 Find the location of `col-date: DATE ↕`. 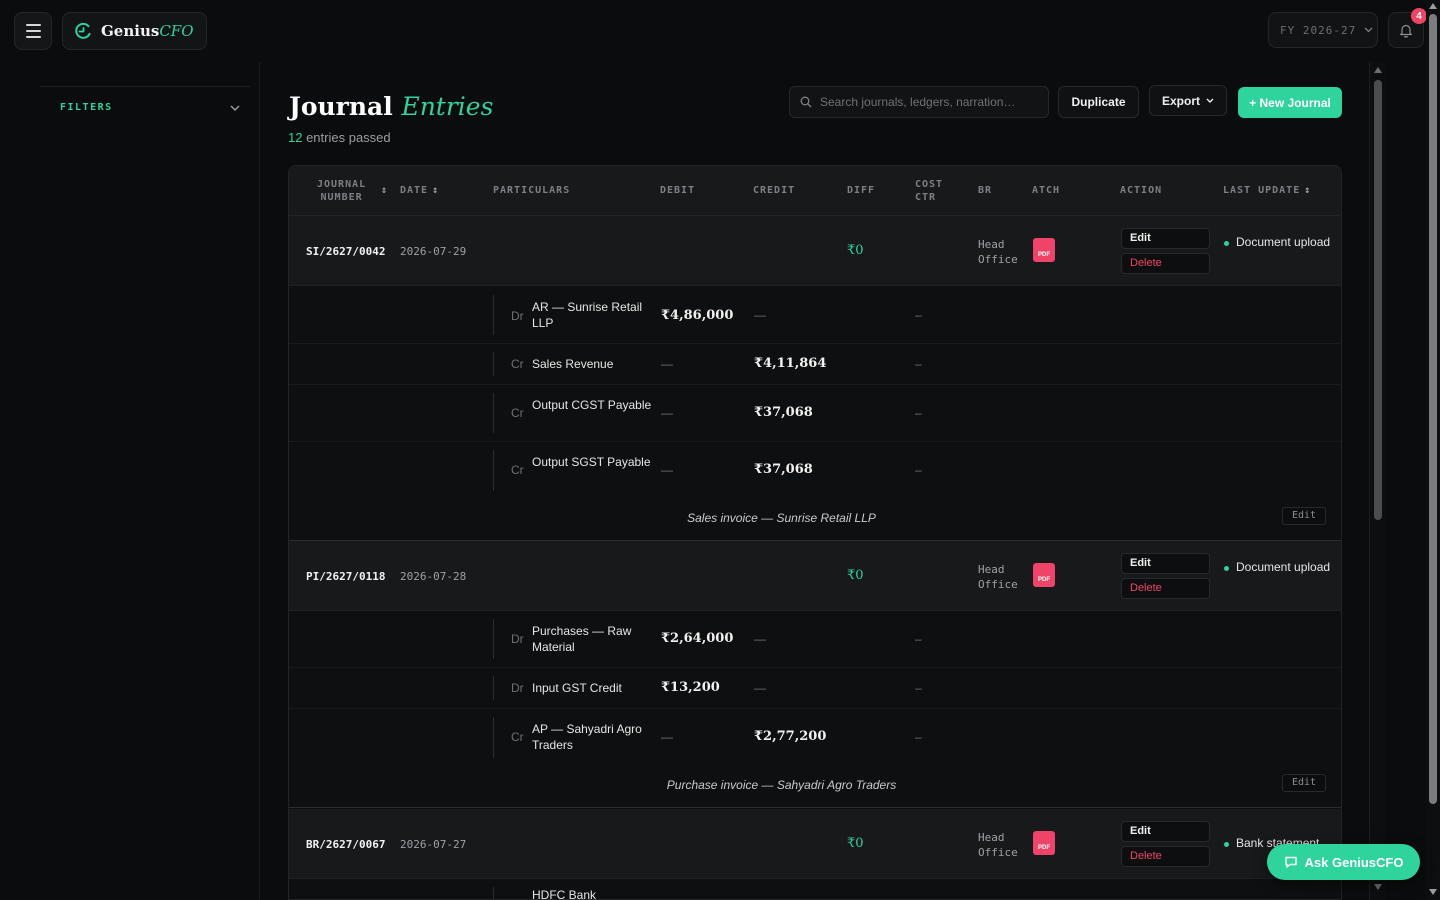

col-date: DATE ↕ is located at coordinates (419, 190).